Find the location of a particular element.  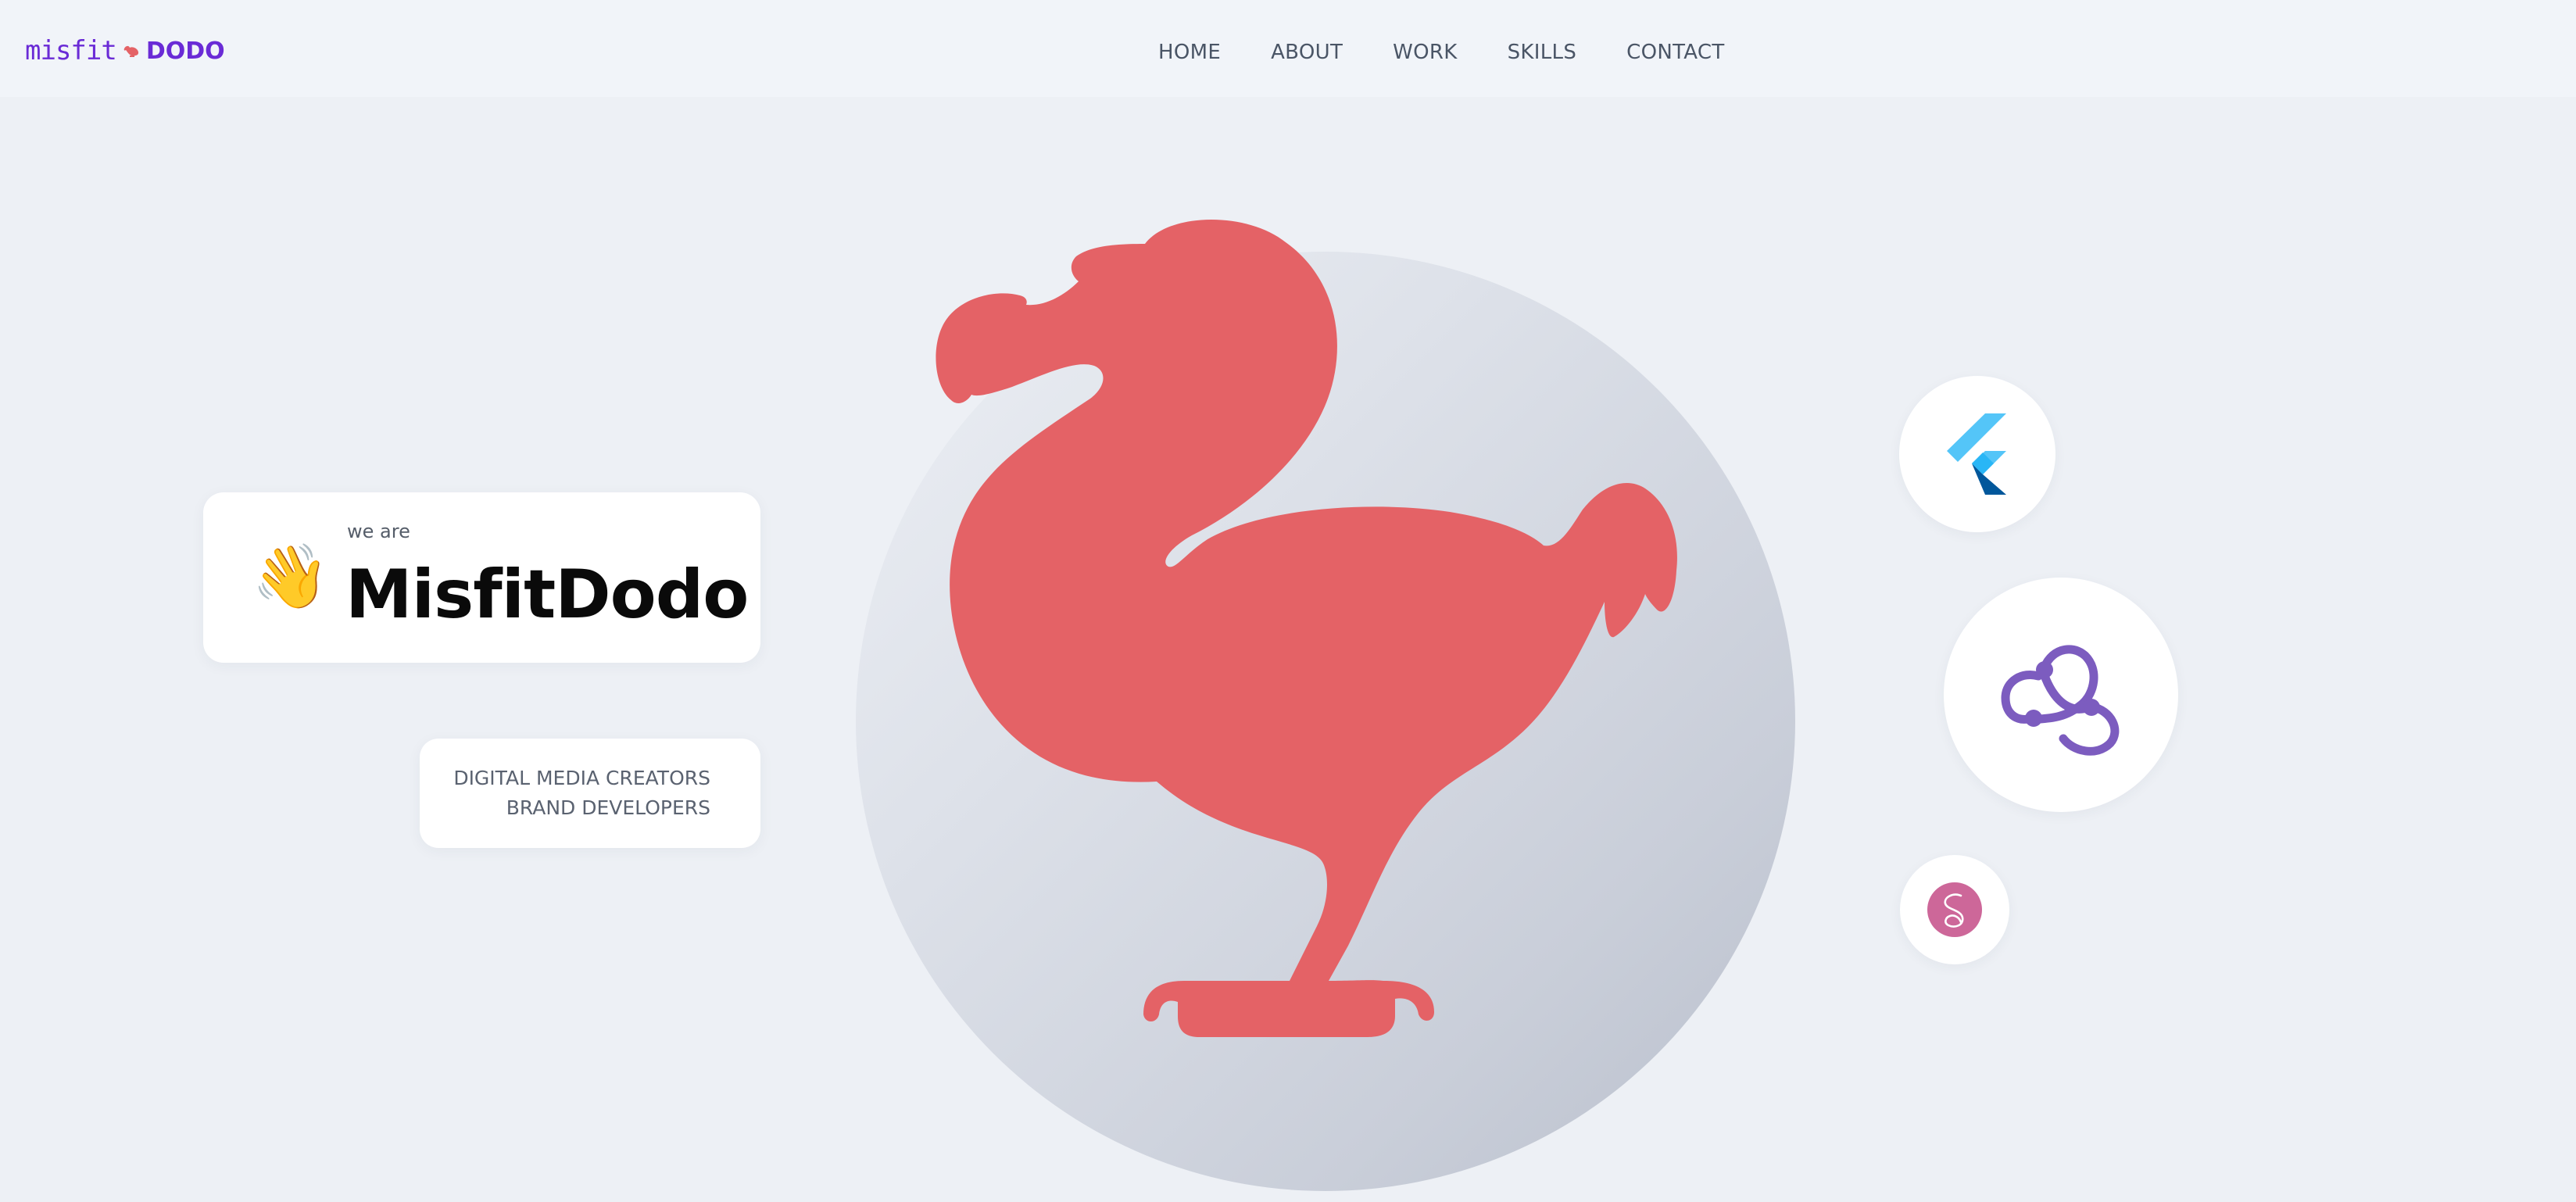

sass-bubble is located at coordinates (1954, 910).